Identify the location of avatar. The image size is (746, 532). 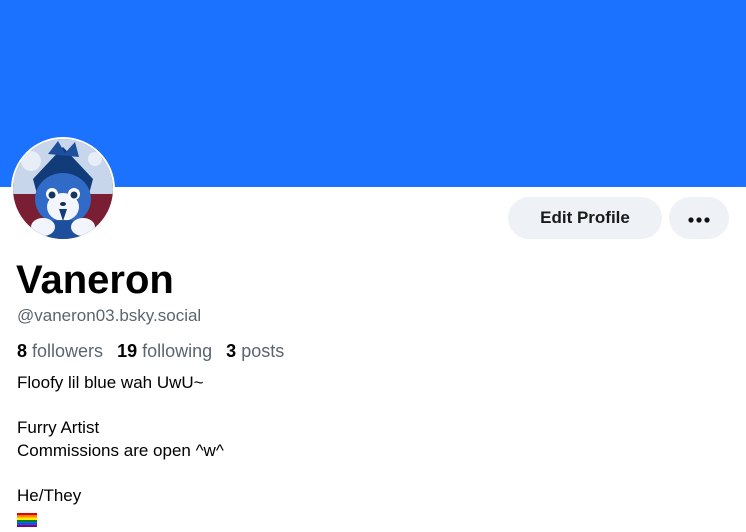
(63, 189).